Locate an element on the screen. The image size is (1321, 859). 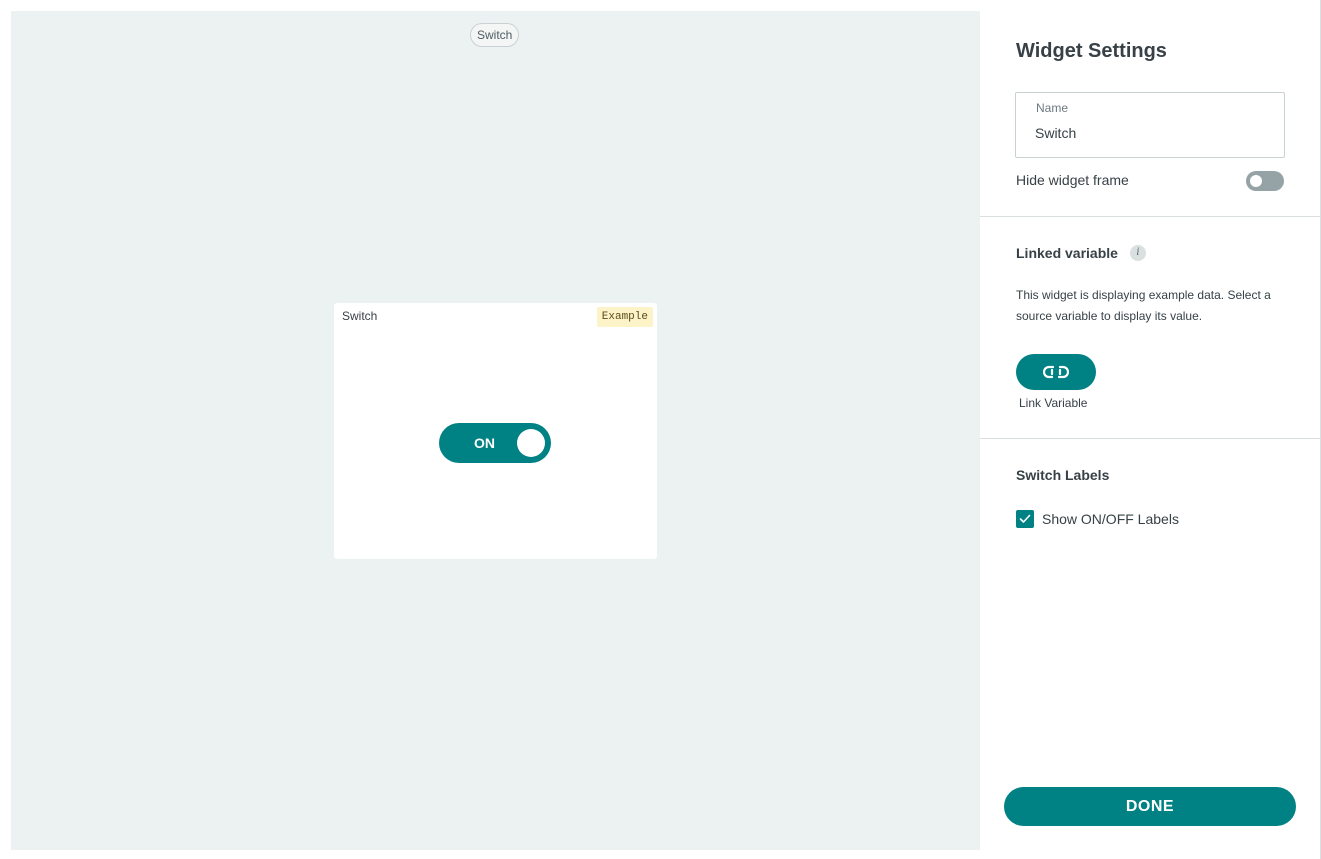
info-icon: i is located at coordinates (1138, 253).